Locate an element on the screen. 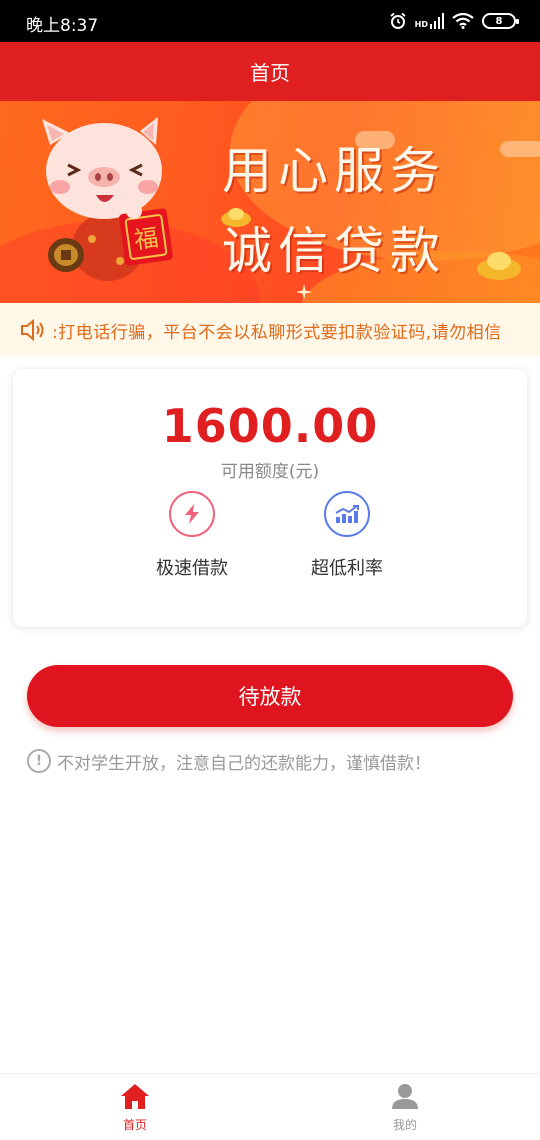 The image size is (540, 1140). user-icon is located at coordinates (405, 1096).